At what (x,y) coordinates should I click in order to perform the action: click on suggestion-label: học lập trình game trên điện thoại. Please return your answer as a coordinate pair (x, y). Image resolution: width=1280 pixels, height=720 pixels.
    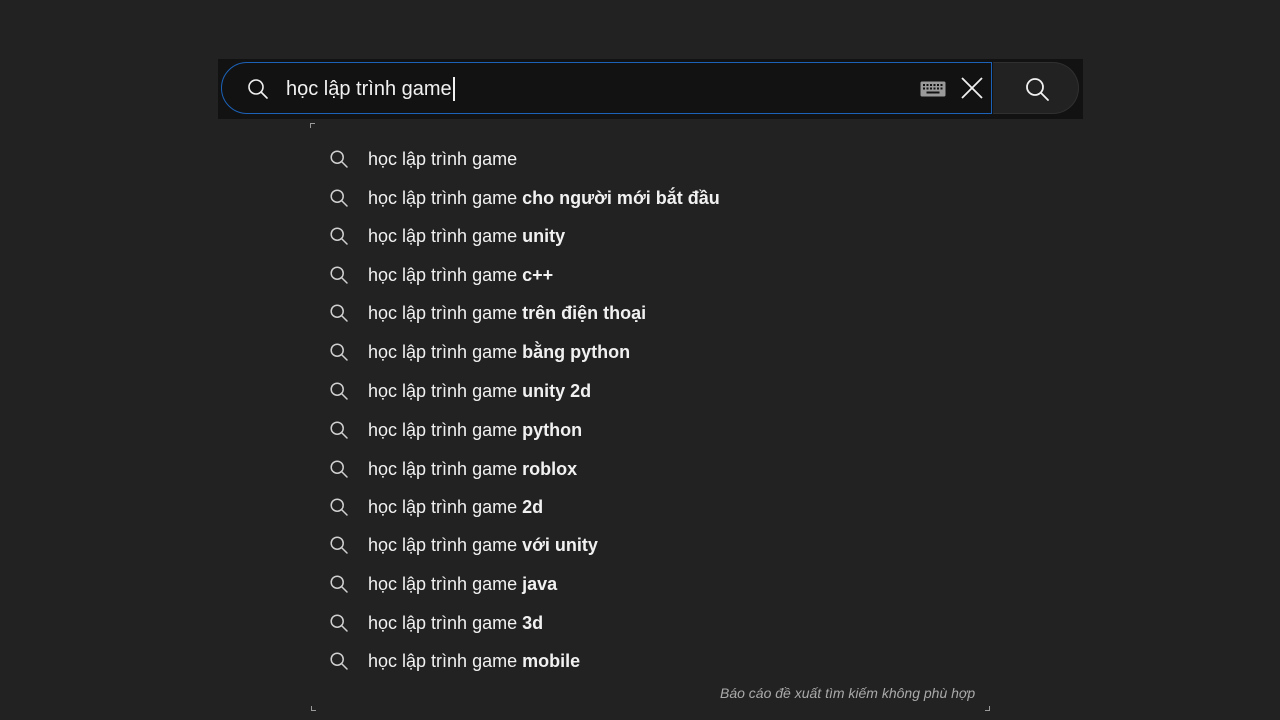
    Looking at the image, I should click on (507, 313).